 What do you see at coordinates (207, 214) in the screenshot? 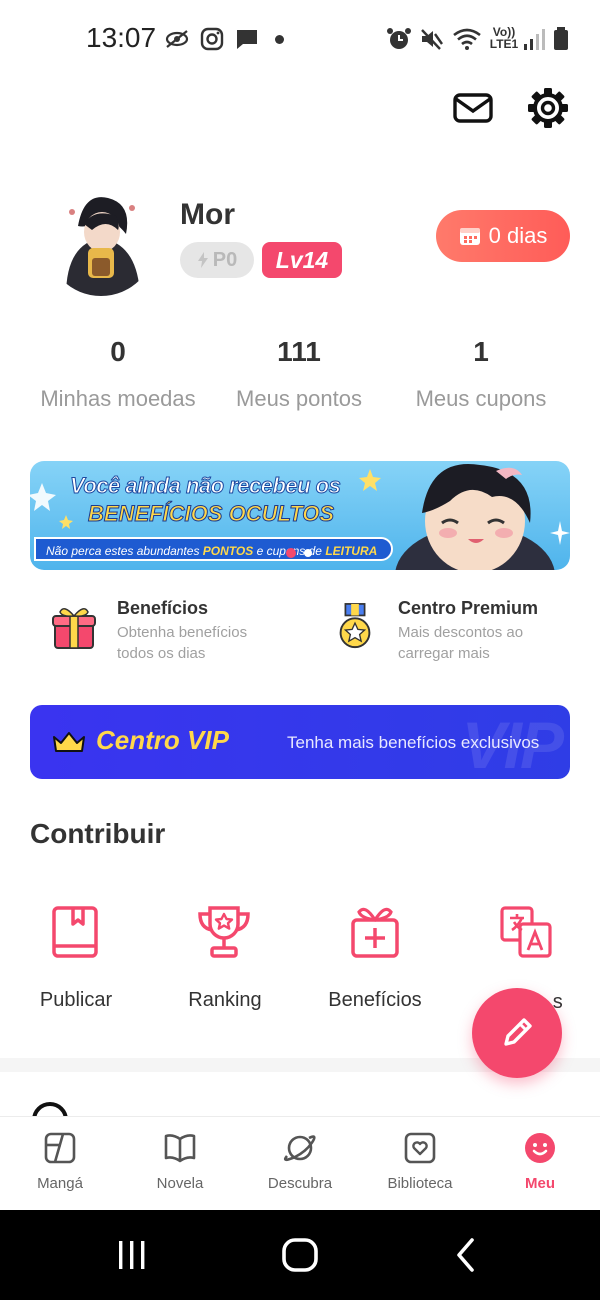
I see `username: Mor` at bounding box center [207, 214].